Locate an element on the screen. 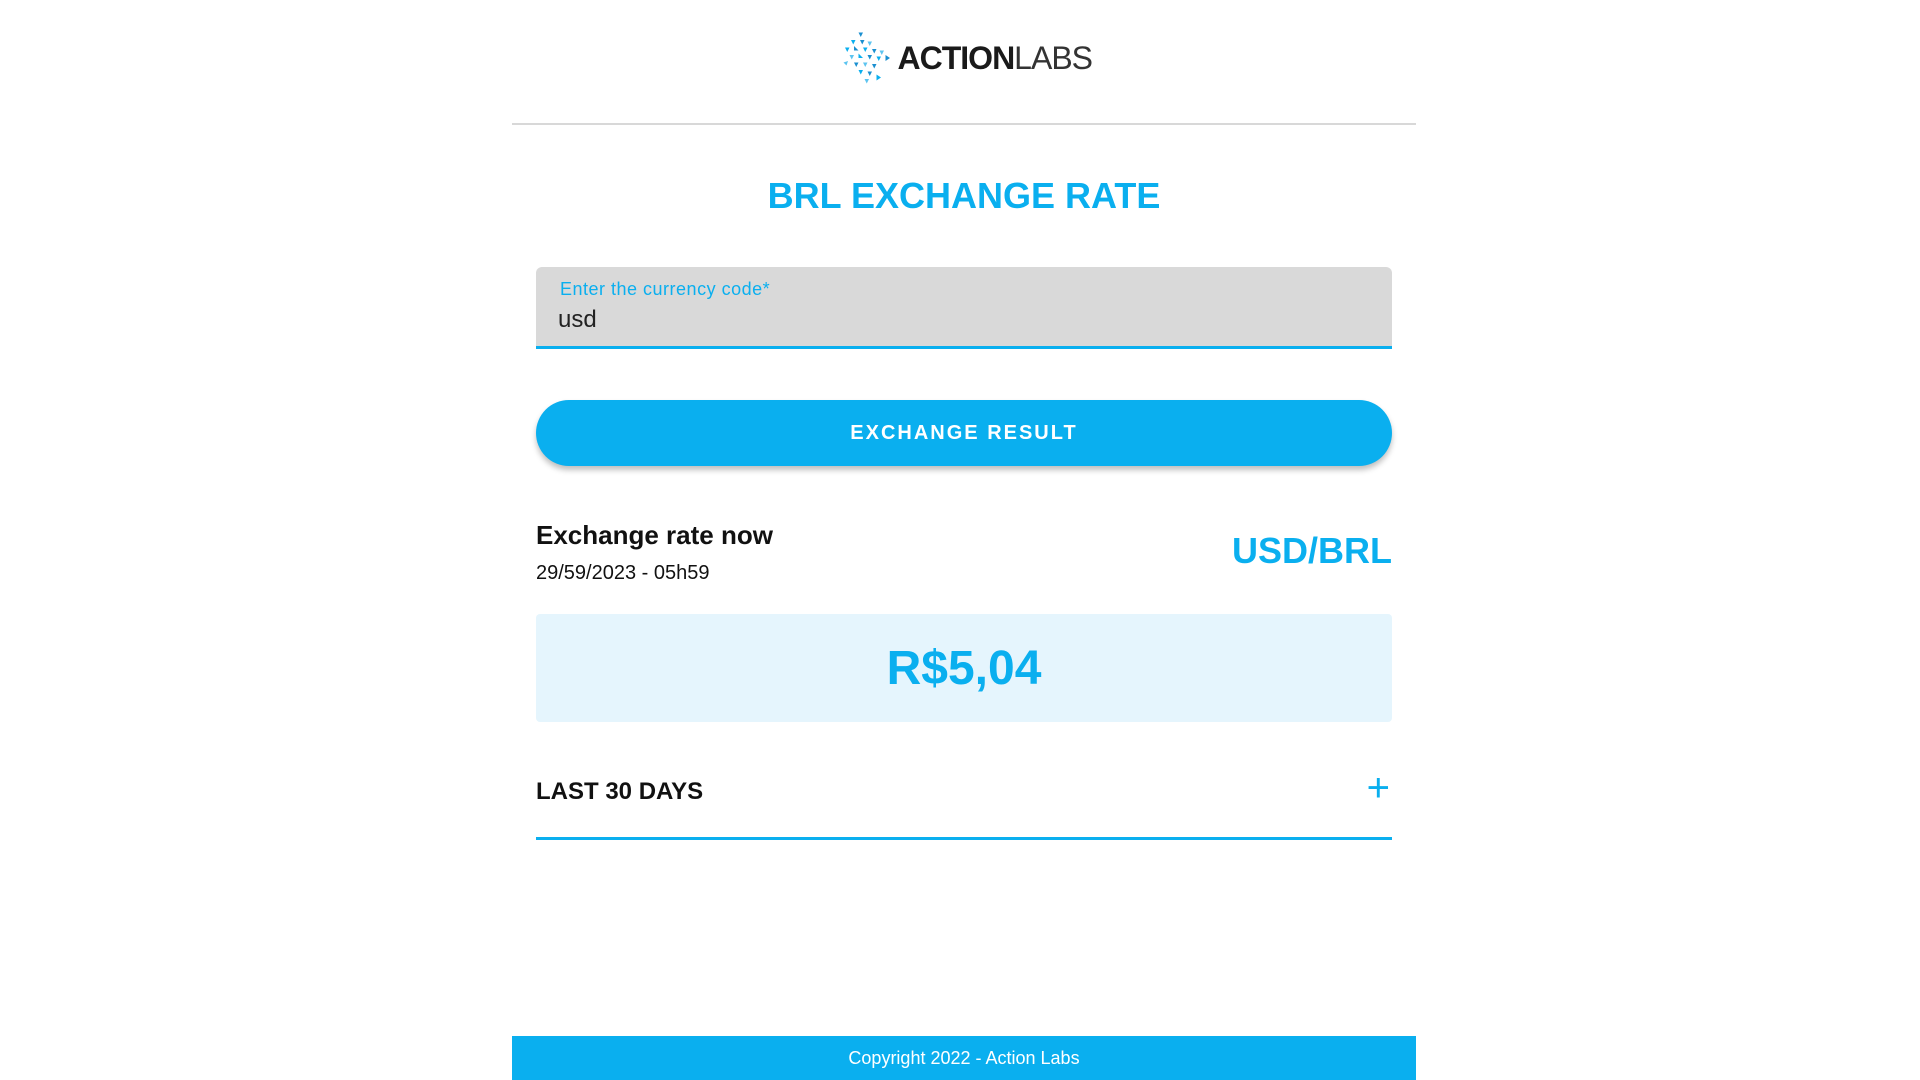 Image resolution: width=1920 pixels, height=1080 pixels. currency-code-field: Enter the currency code* is located at coordinates (964, 308).